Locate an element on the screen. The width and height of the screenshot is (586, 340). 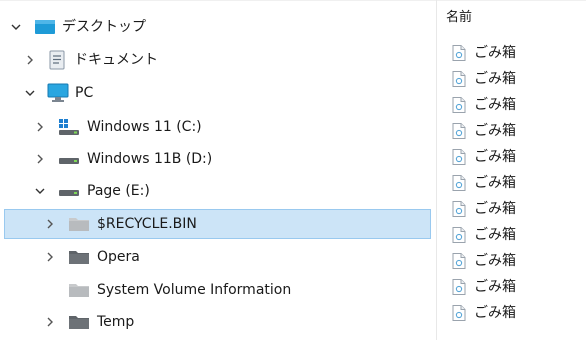
pc-monitor-icon is located at coordinates (58, 93).